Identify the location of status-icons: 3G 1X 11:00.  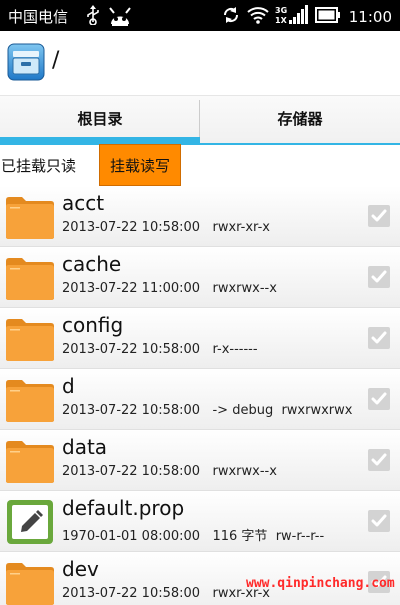
(306, 17).